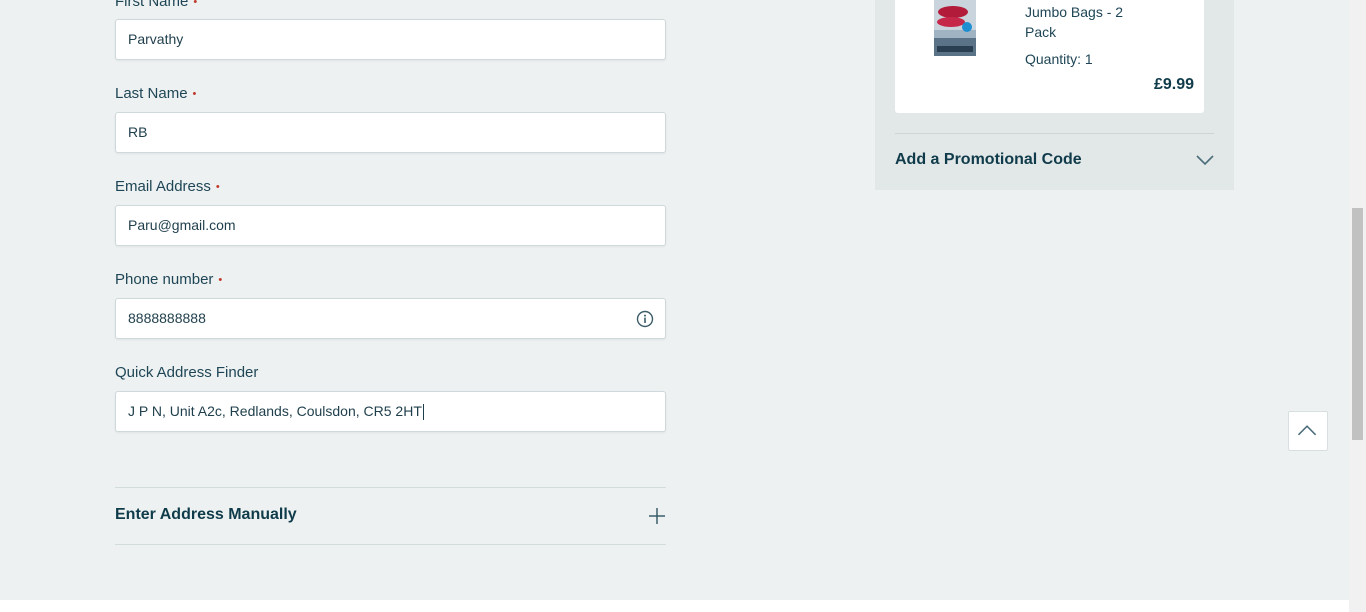 This screenshot has width=1366, height=612. I want to click on info-icon, so click(645, 319).